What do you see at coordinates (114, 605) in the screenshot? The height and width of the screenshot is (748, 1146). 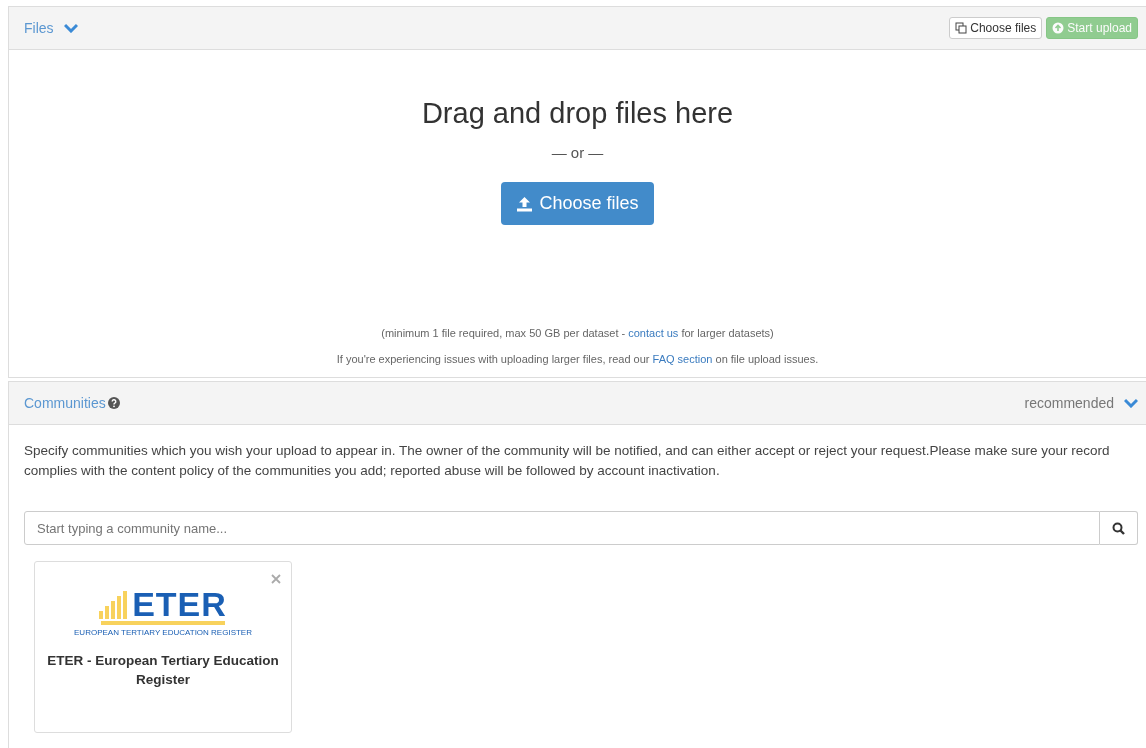 I see `bar-chart-icon` at bounding box center [114, 605].